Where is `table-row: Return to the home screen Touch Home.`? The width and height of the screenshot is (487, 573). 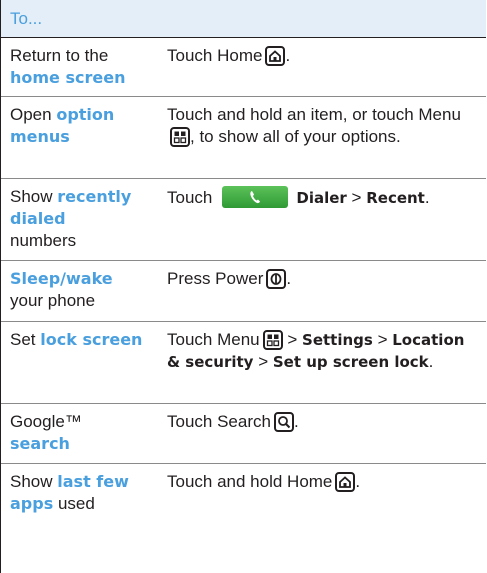 table-row: Return to the home screen Touch Home. is located at coordinates (243, 67).